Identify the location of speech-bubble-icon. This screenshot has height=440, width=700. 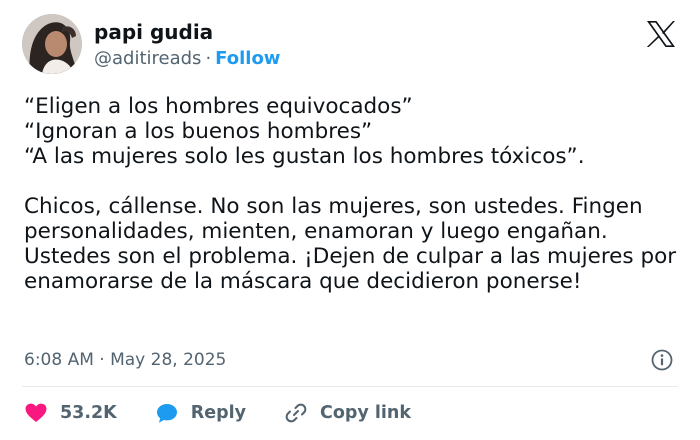
(166, 413).